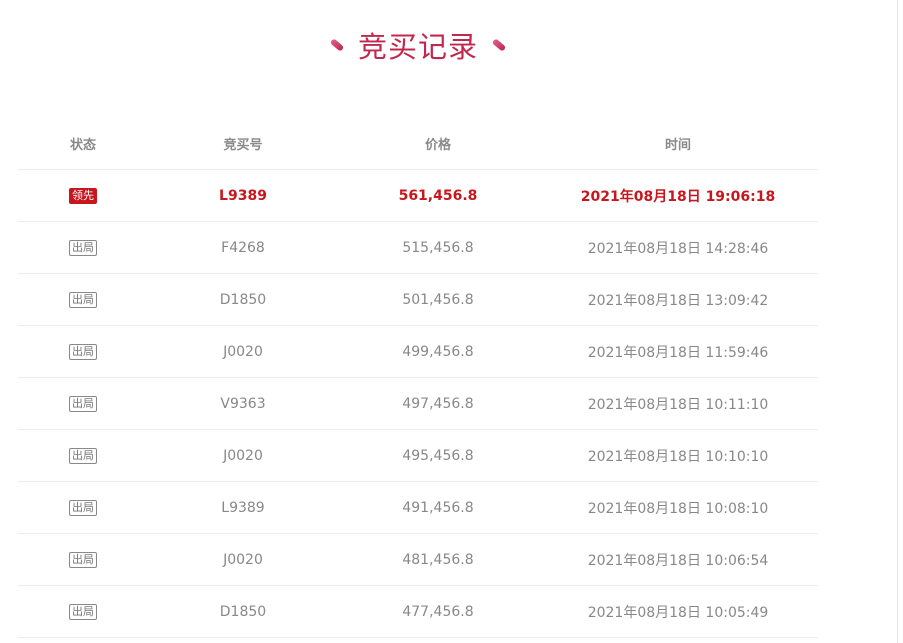 The image size is (903, 643). I want to click on table-row: 出局 D1850 477,456.8 2021年08月18日 10:05:49, so click(418, 612).